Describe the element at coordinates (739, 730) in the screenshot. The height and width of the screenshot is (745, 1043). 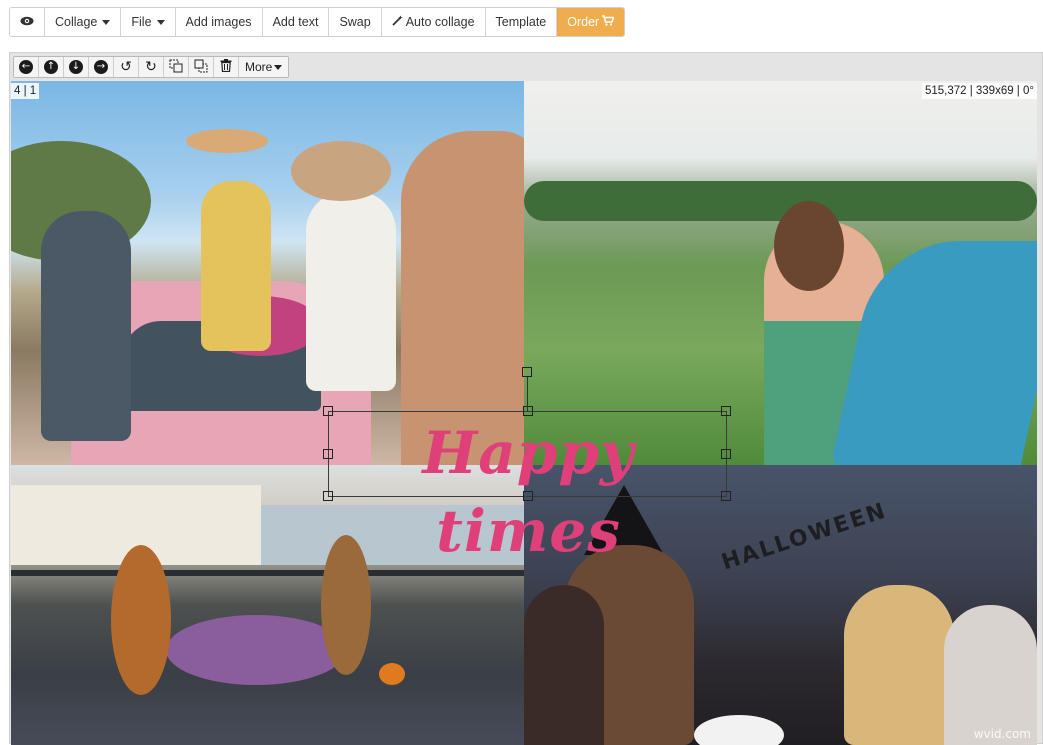
I see `light-ball-shape` at that location.